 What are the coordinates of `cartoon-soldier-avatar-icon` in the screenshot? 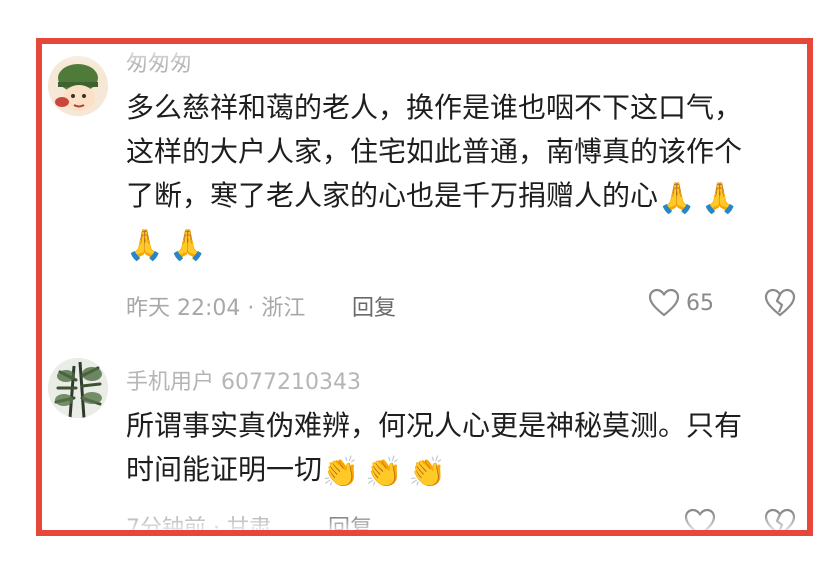 It's located at (78, 86).